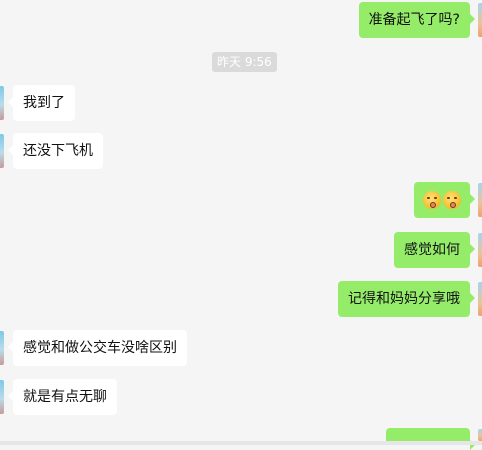 The image size is (482, 450). I want to click on message-bubble-incoming: 我到了, so click(41, 103).